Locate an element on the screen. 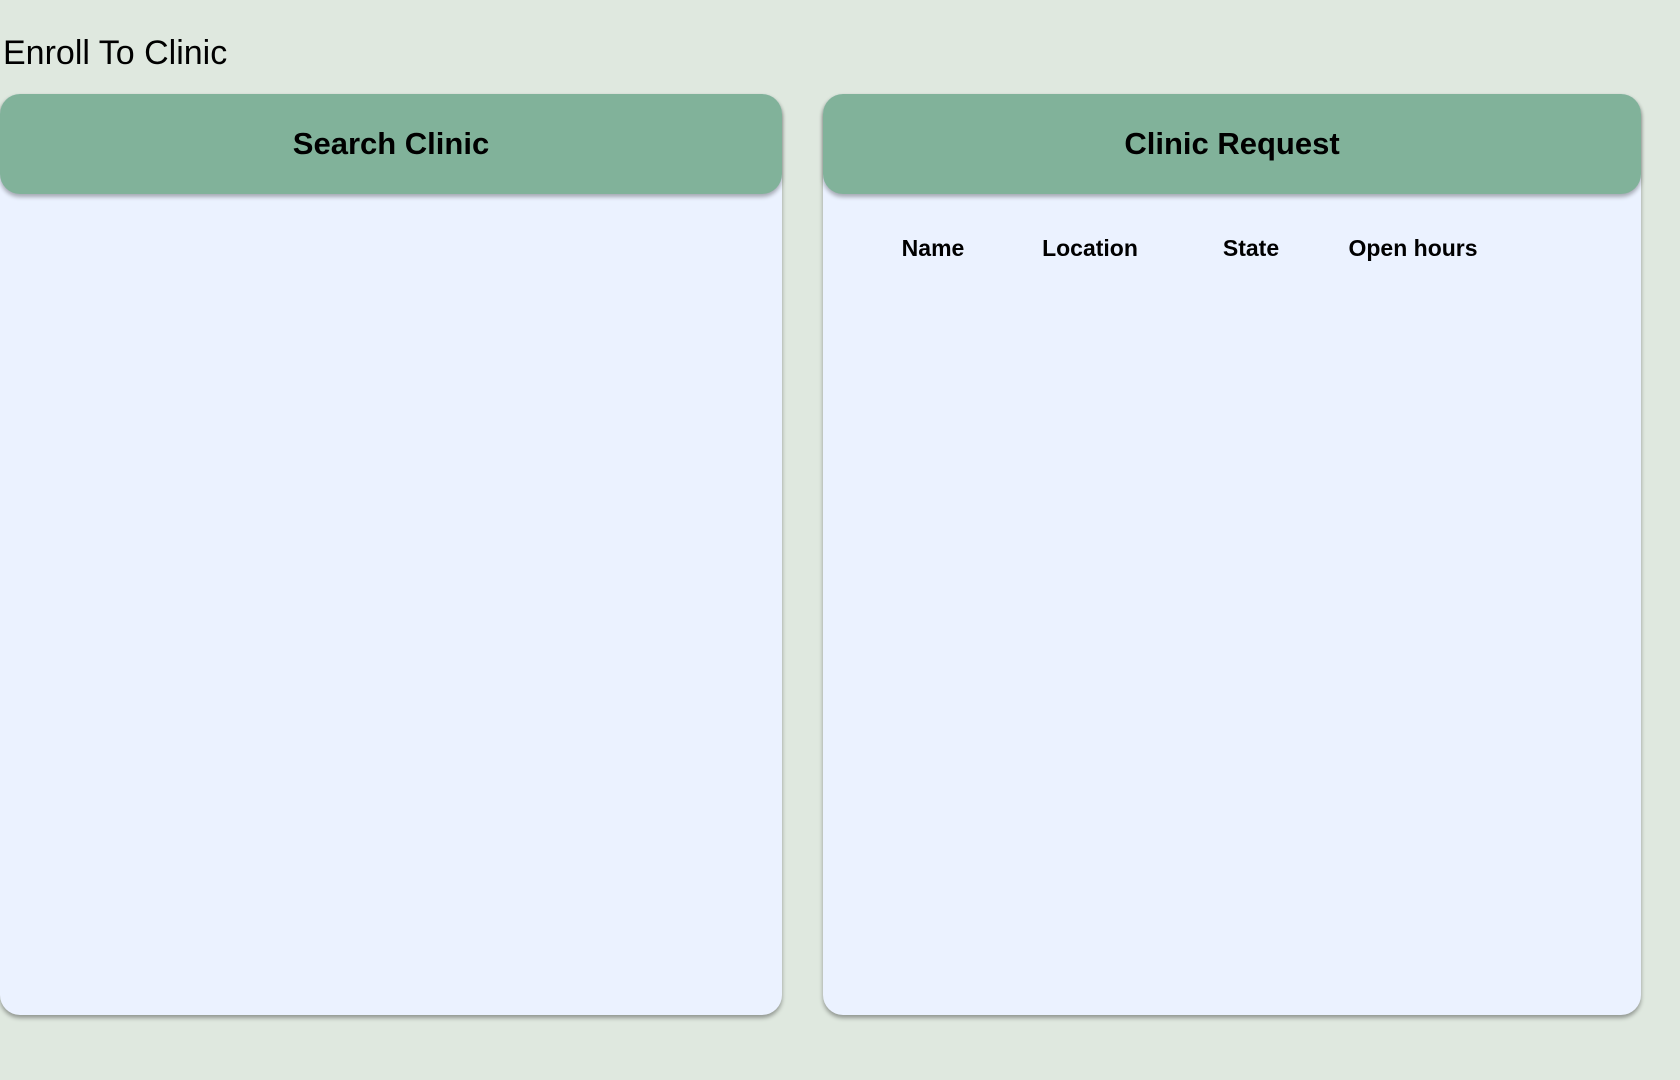 Image resolution: width=1680 pixels, height=1080 pixels. column-header-name: Name is located at coordinates (933, 248).